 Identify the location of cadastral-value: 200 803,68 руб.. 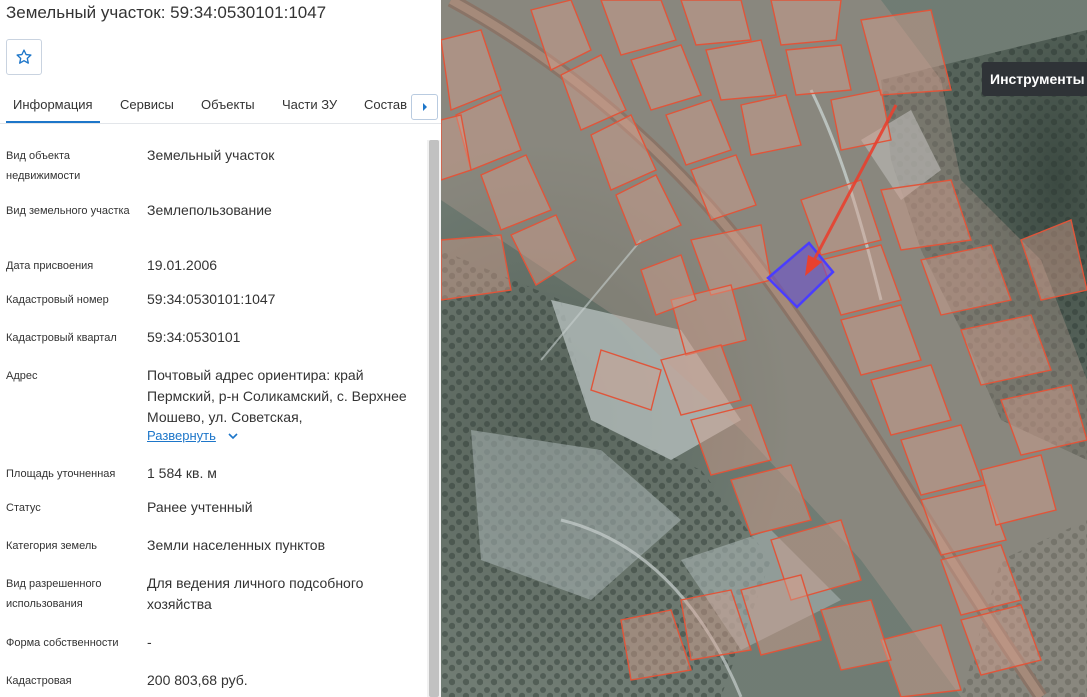
(197, 680).